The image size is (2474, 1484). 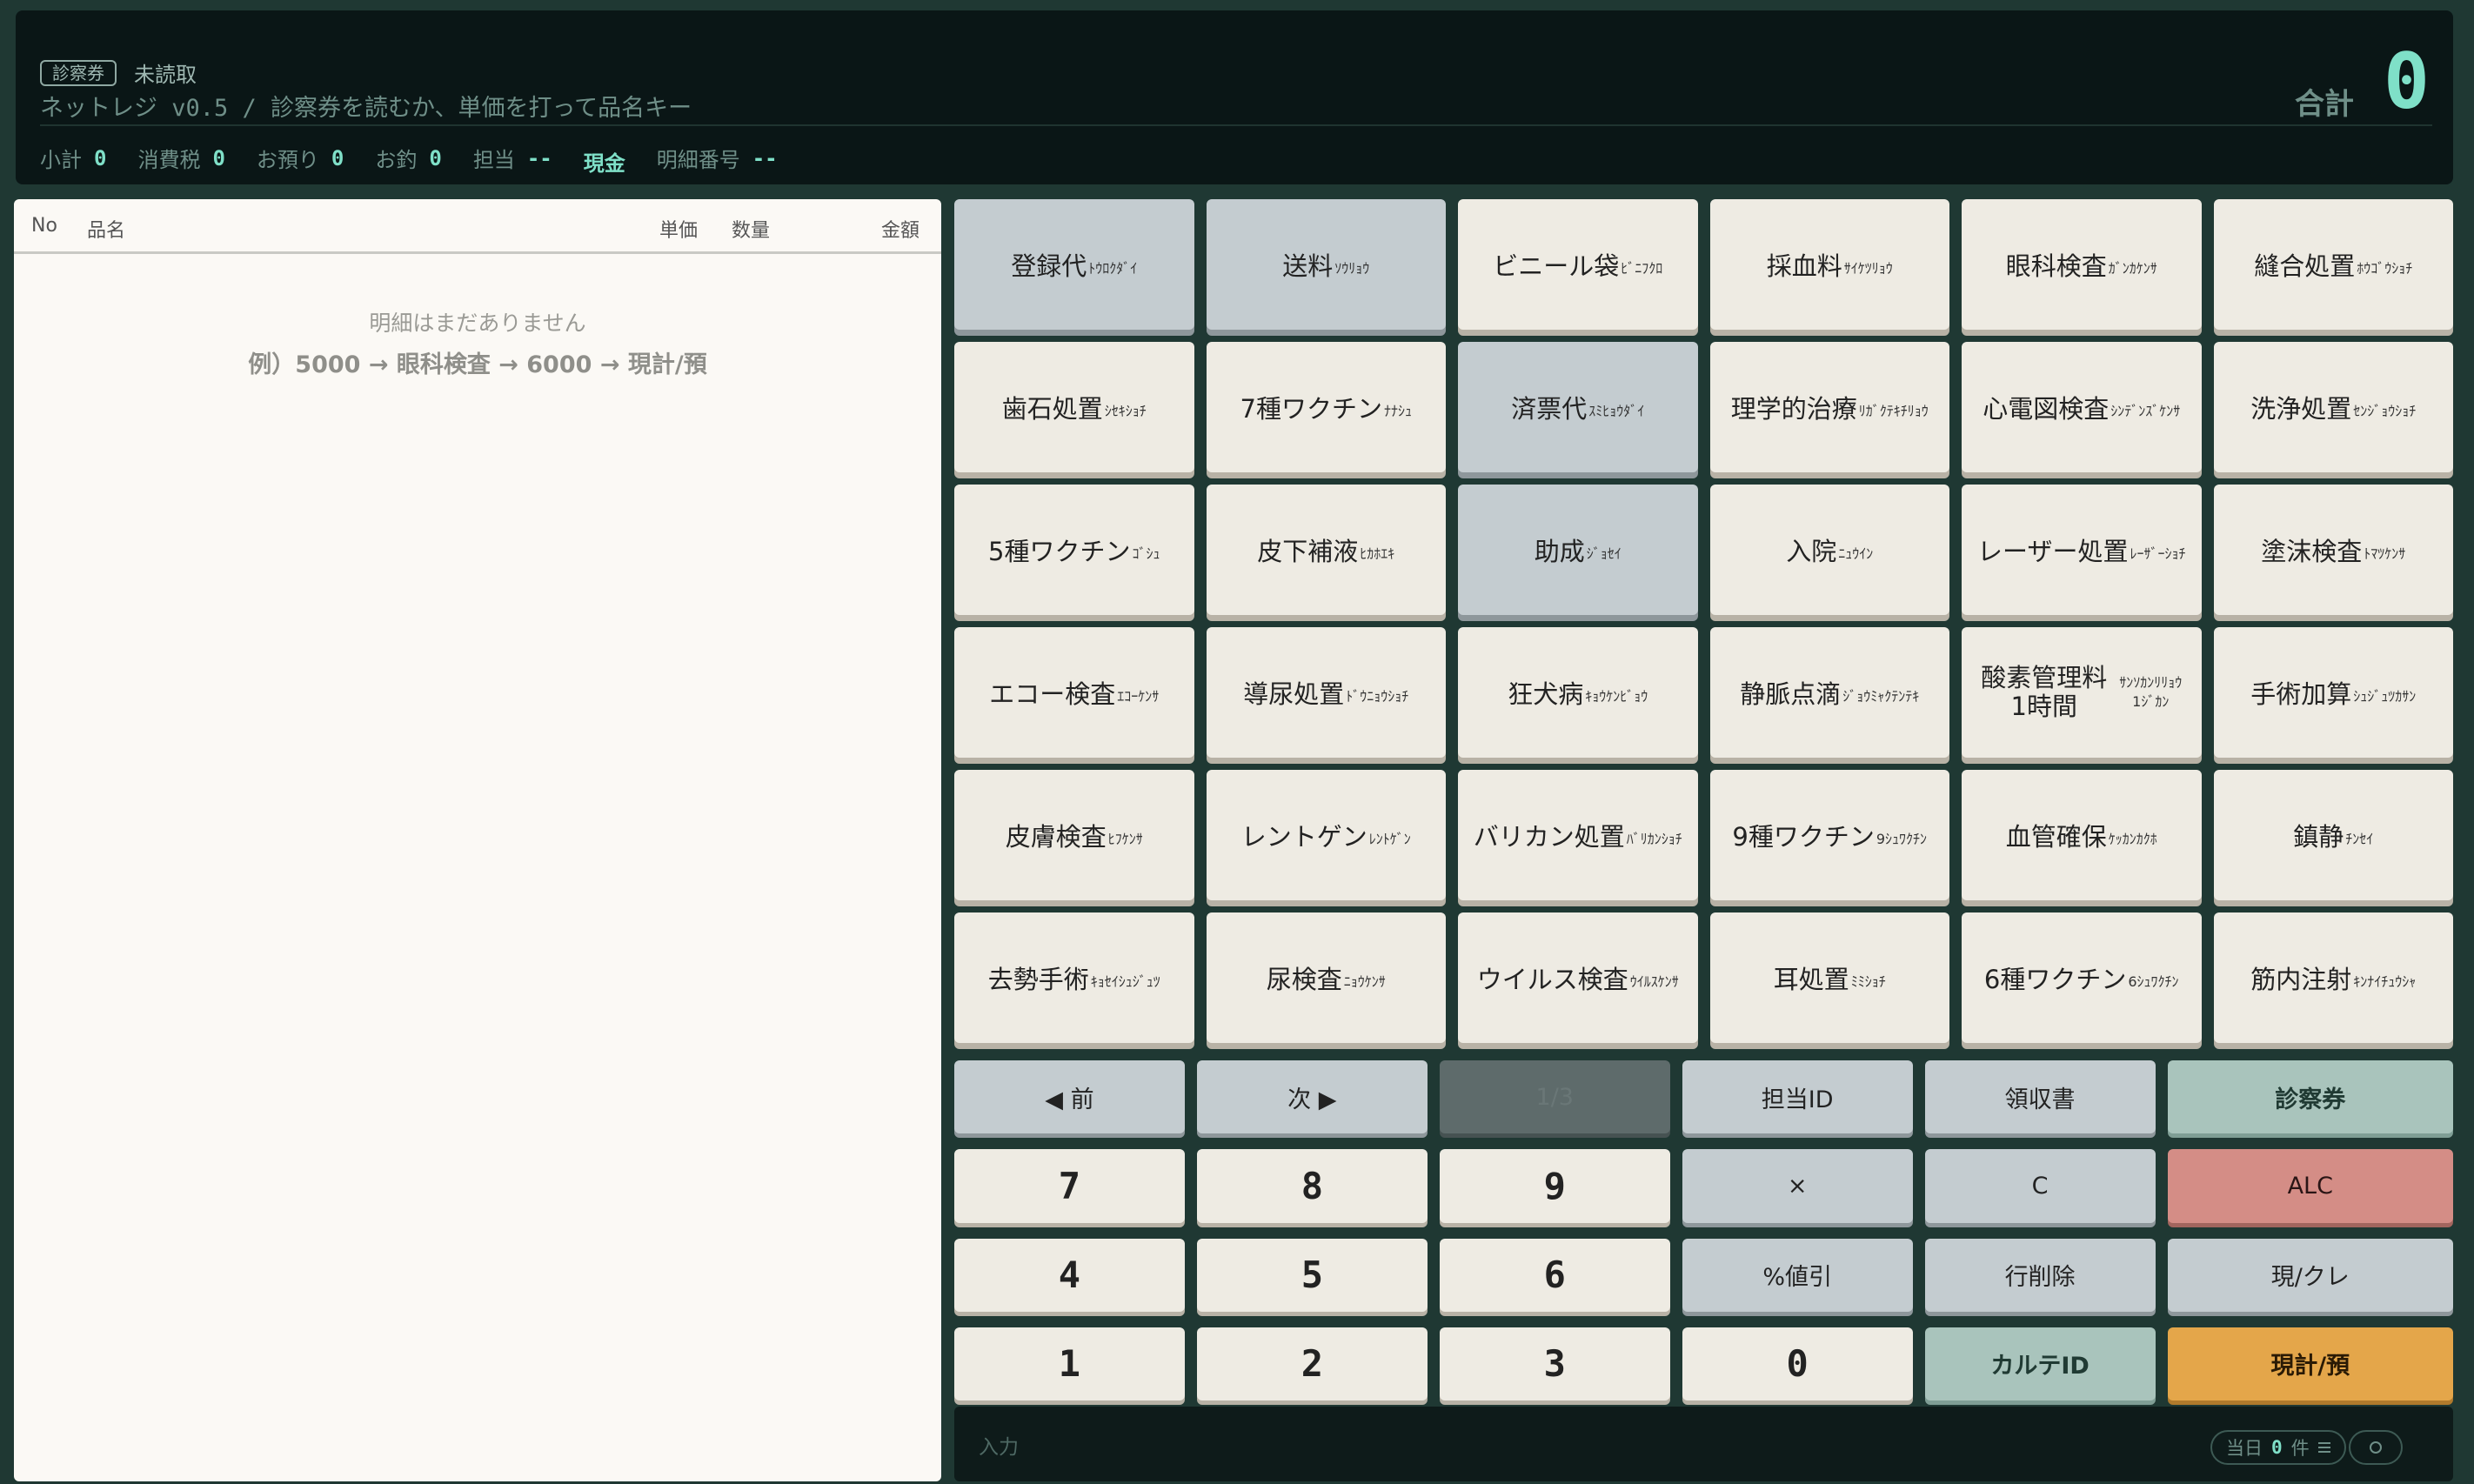 I want to click on item-key: 酸素管理料 1時間 ｻﾝｿｶﾝﾘﾘｮｳ 1ｼﾞｶﾝ, so click(x=2082, y=692).